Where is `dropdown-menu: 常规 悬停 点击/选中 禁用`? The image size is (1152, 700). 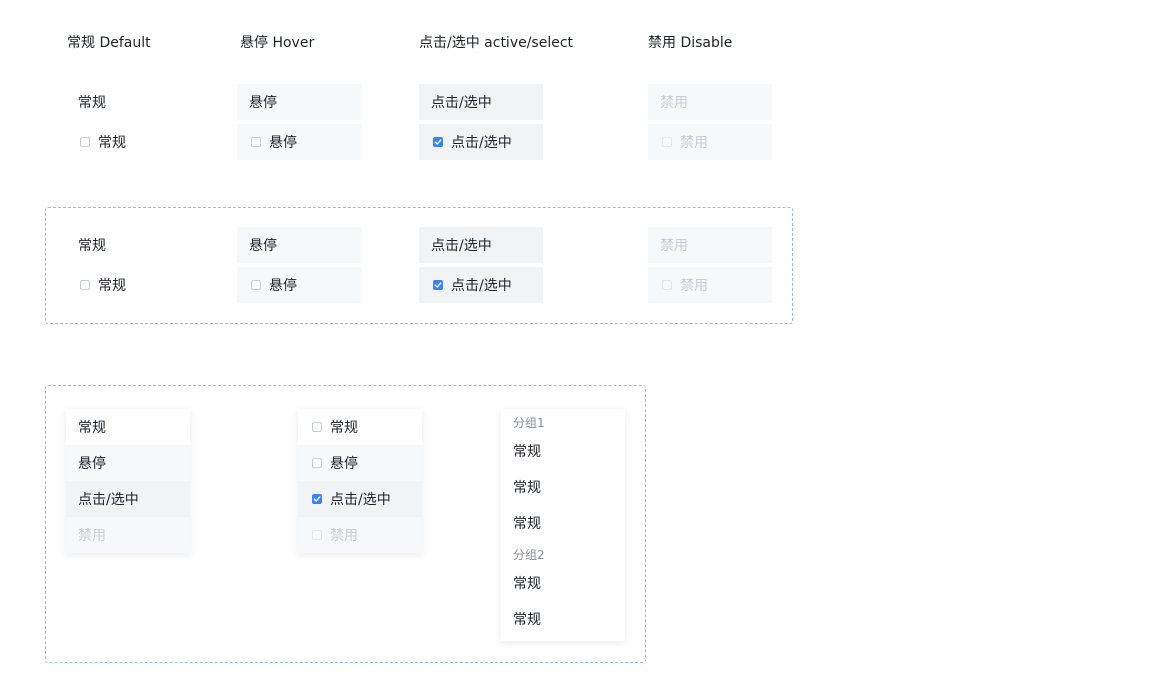
dropdown-menu: 常规 悬停 点击/选中 禁用 is located at coordinates (128, 481).